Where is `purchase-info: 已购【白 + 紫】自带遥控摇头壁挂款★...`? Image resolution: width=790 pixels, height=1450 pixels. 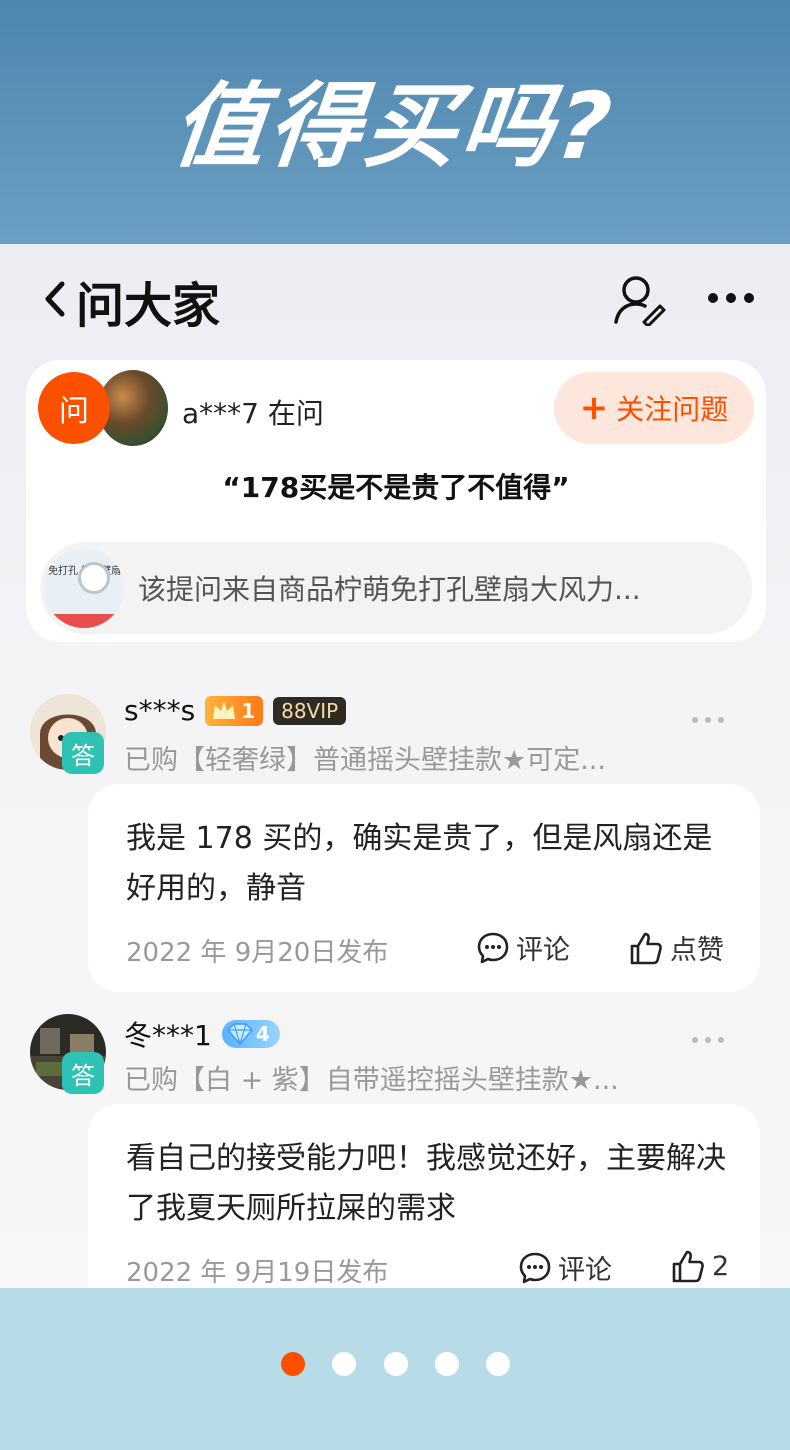
purchase-info: 已购【白 + 紫】自带遥控摇头壁挂款★... is located at coordinates (371, 1080).